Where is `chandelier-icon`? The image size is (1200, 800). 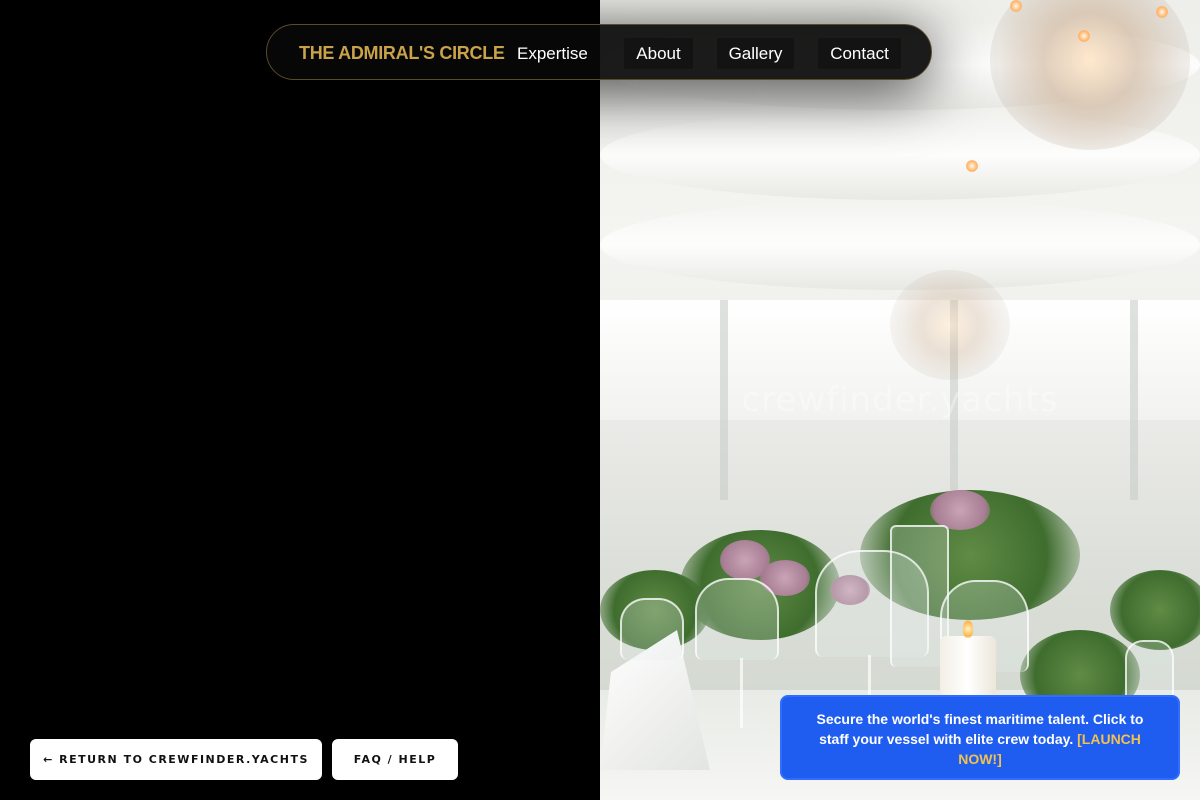 chandelier-icon is located at coordinates (950, 325).